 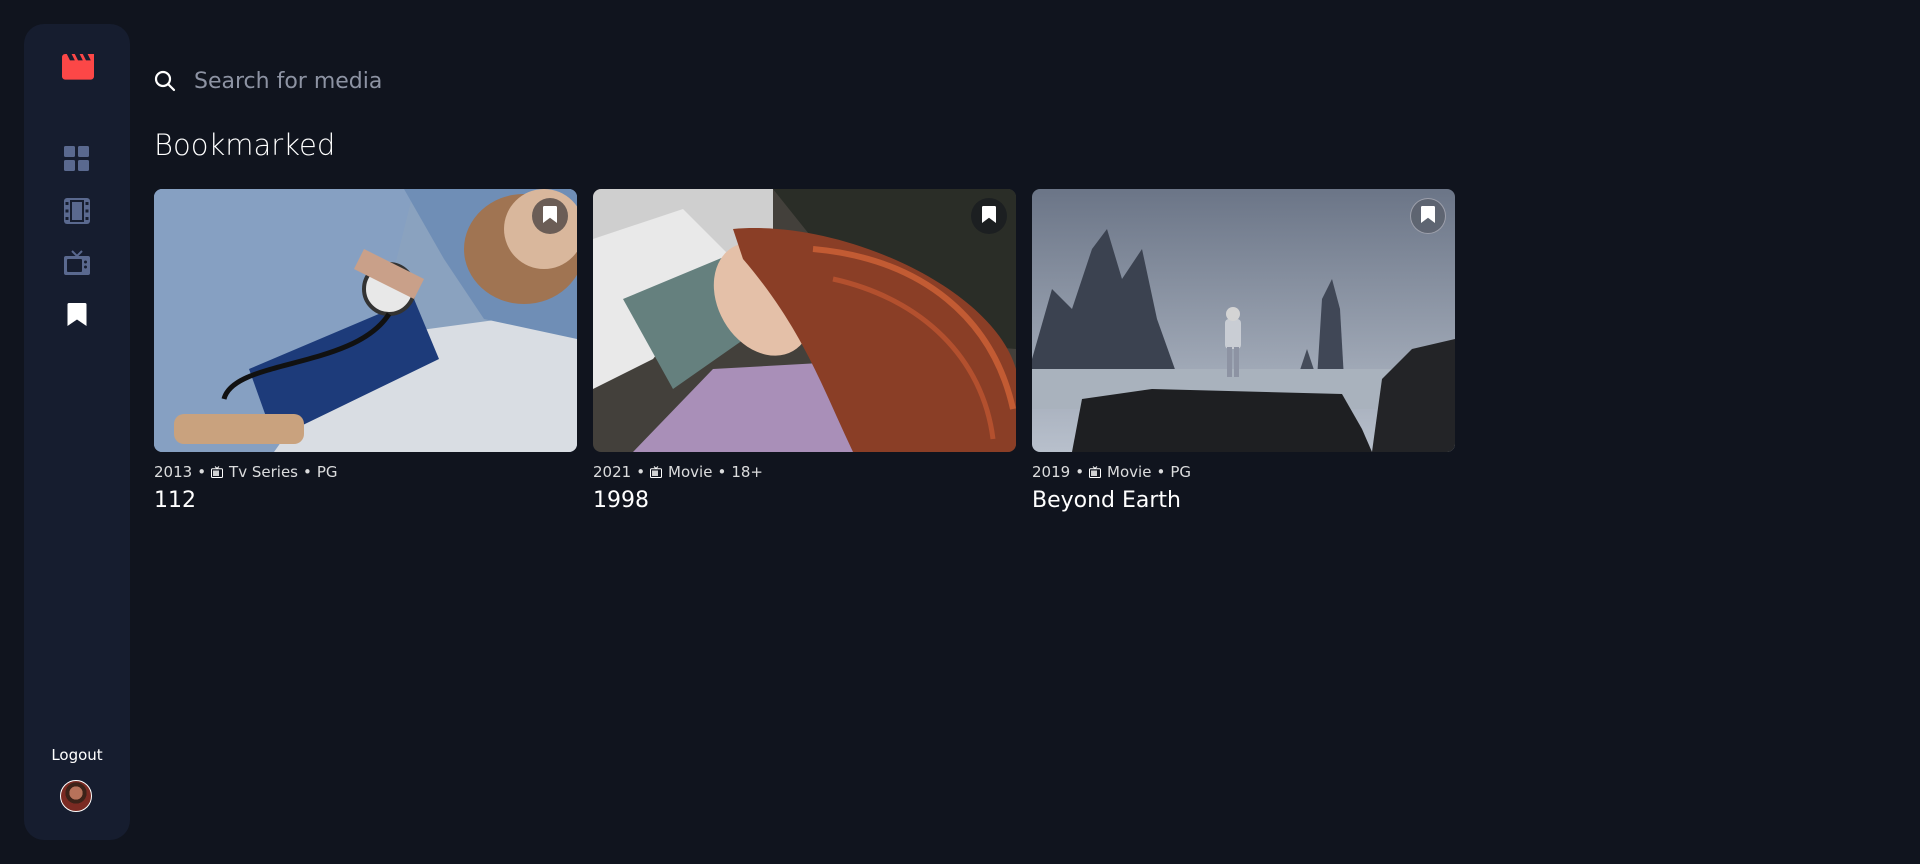 I want to click on logo-icon, so click(x=78, y=67).